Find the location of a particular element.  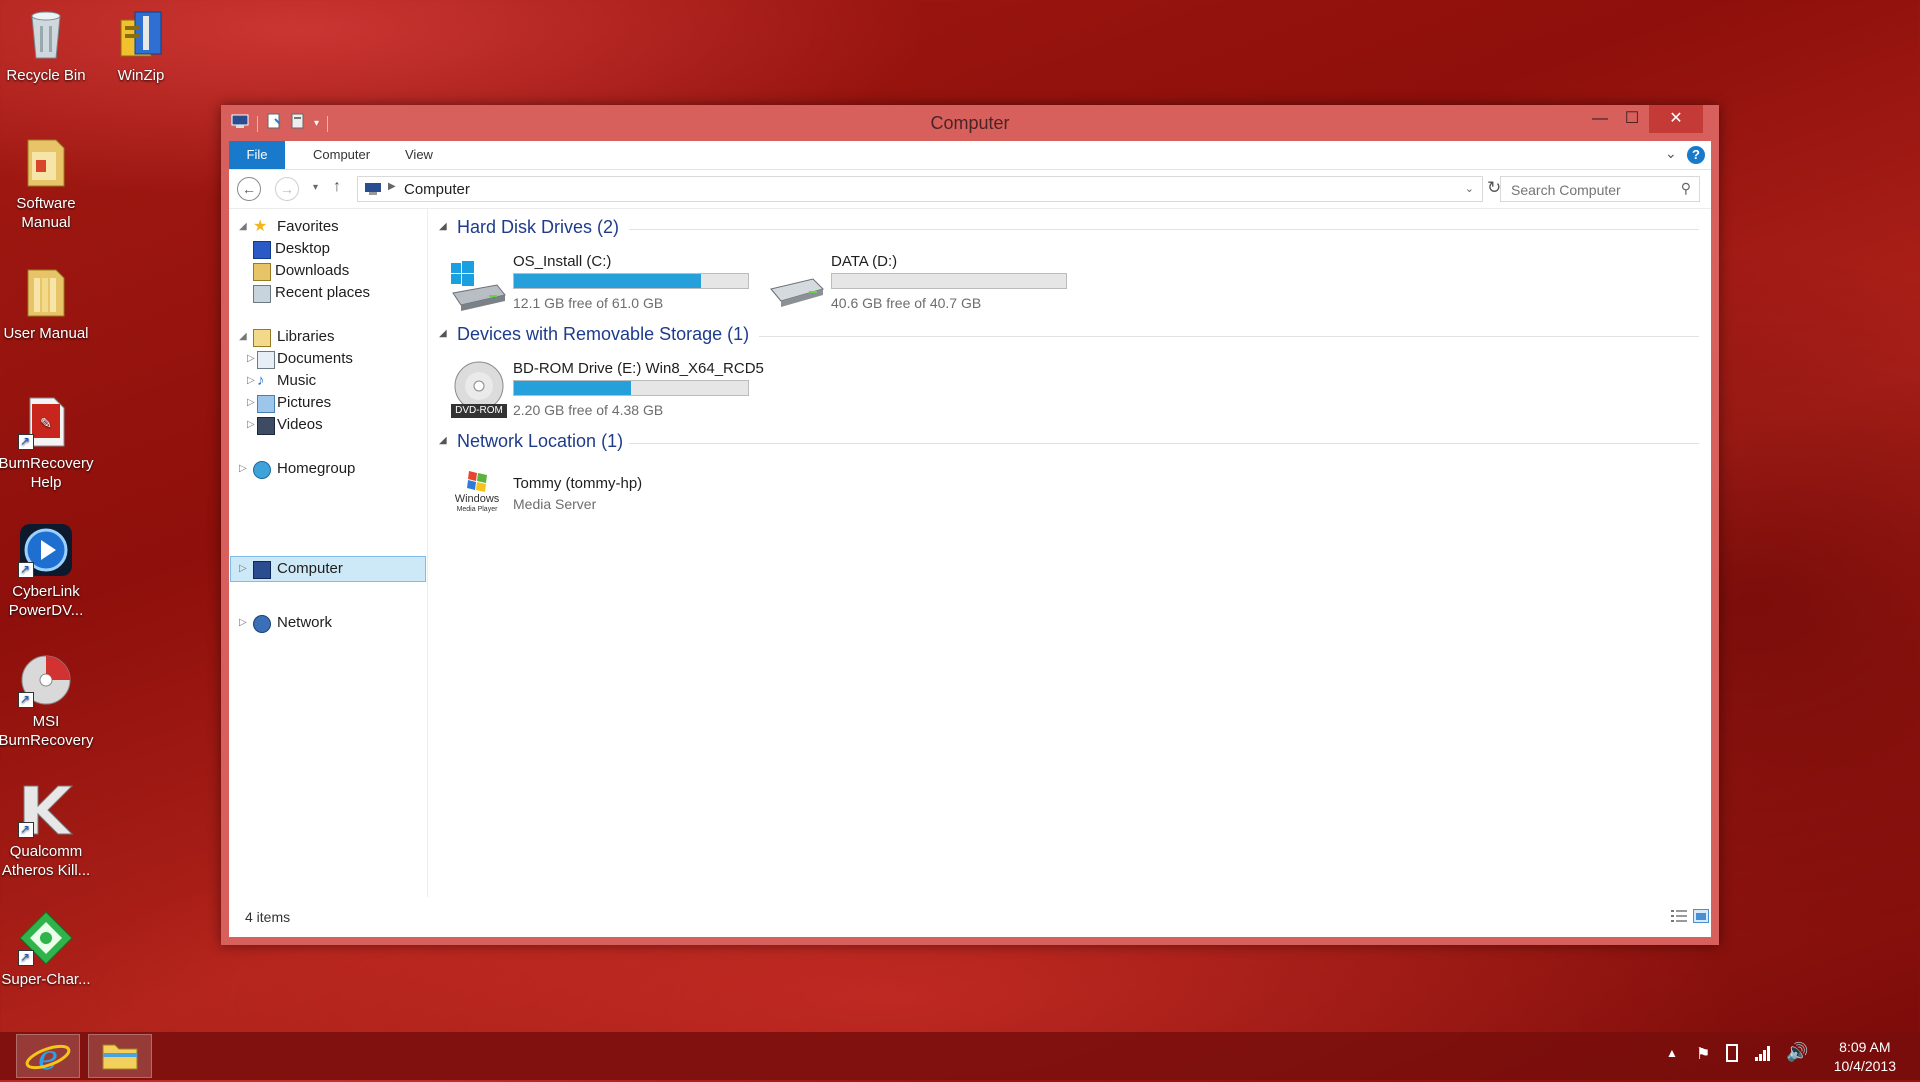

network-item-name: Tommy (tommy-hp) is located at coordinates (578, 483).